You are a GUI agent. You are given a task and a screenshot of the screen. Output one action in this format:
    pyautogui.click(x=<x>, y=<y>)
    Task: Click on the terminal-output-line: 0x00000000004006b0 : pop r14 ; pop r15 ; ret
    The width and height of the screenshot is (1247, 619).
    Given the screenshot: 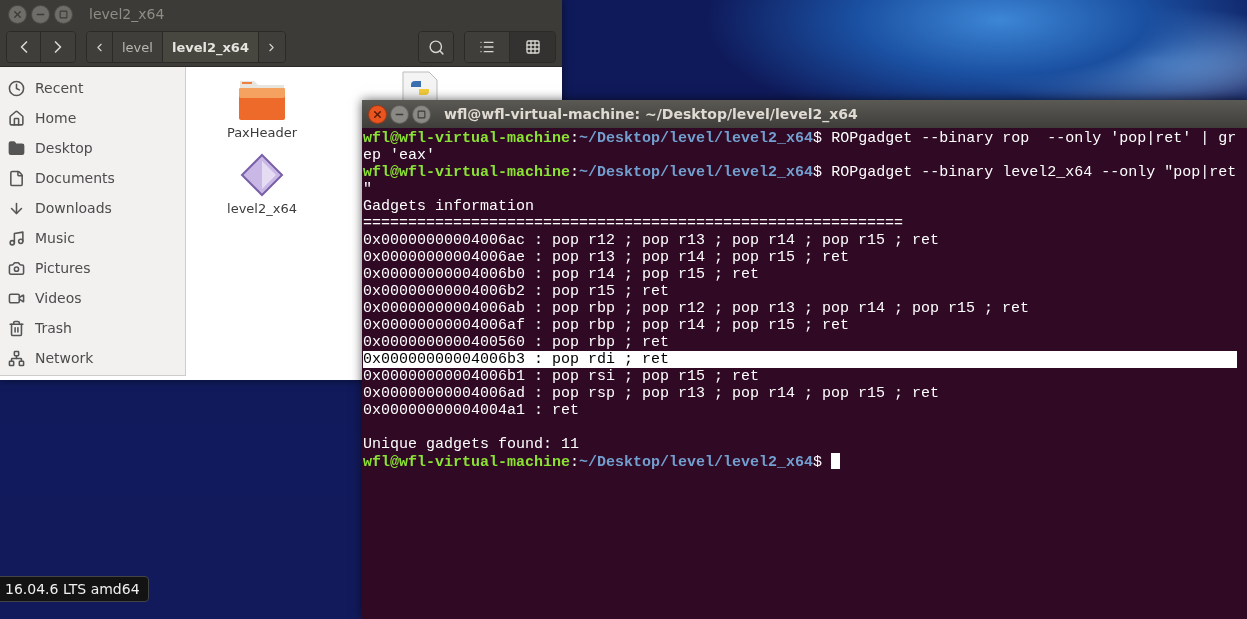 What is the action you would take?
    pyautogui.click(x=562, y=274)
    